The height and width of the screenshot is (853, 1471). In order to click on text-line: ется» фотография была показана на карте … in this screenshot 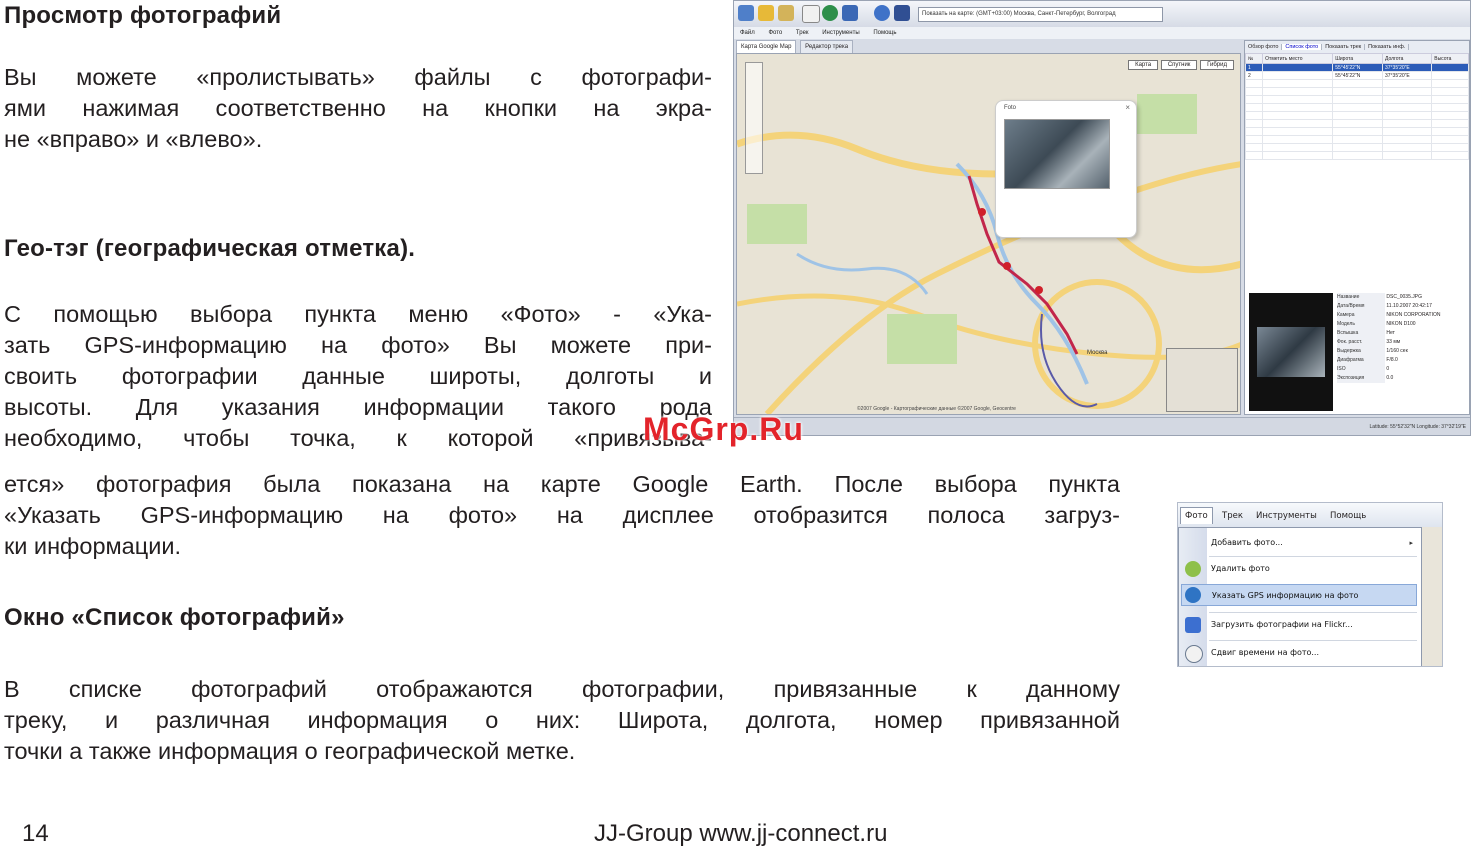, I will do `click(562, 484)`.